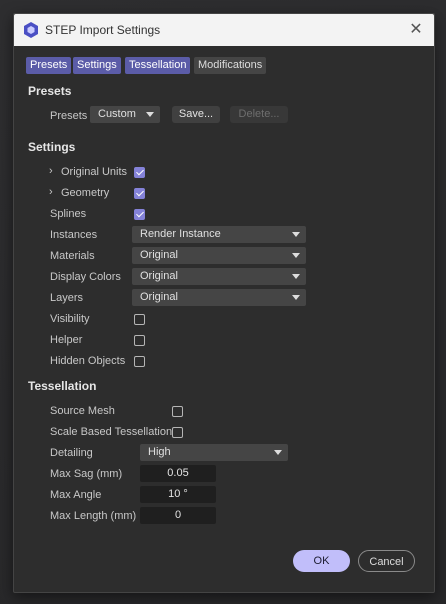 This screenshot has height=604, width=446. I want to click on presets-dropdown: Custom, so click(125, 114).